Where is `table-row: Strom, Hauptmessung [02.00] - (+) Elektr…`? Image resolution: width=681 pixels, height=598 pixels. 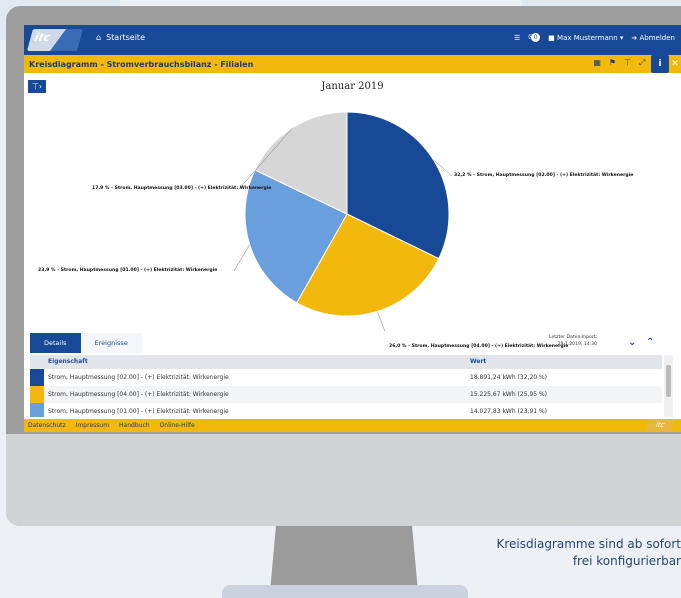 table-row: Strom, Hauptmessung [02.00] - (+) Elektr… is located at coordinates (346, 377).